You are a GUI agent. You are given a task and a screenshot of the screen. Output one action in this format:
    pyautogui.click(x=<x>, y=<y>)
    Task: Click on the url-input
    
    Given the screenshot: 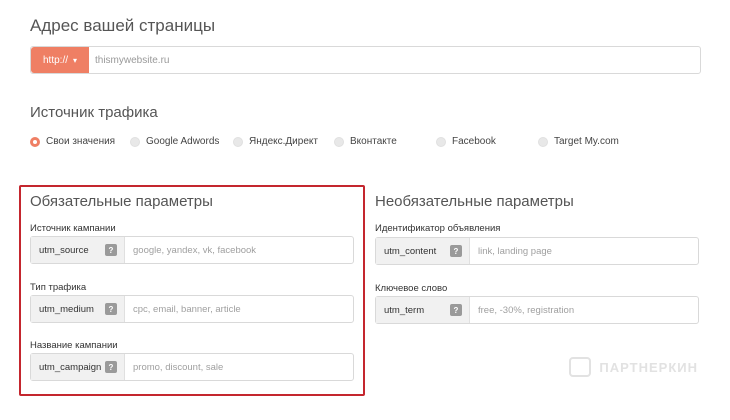 What is the action you would take?
    pyautogui.click(x=390, y=60)
    